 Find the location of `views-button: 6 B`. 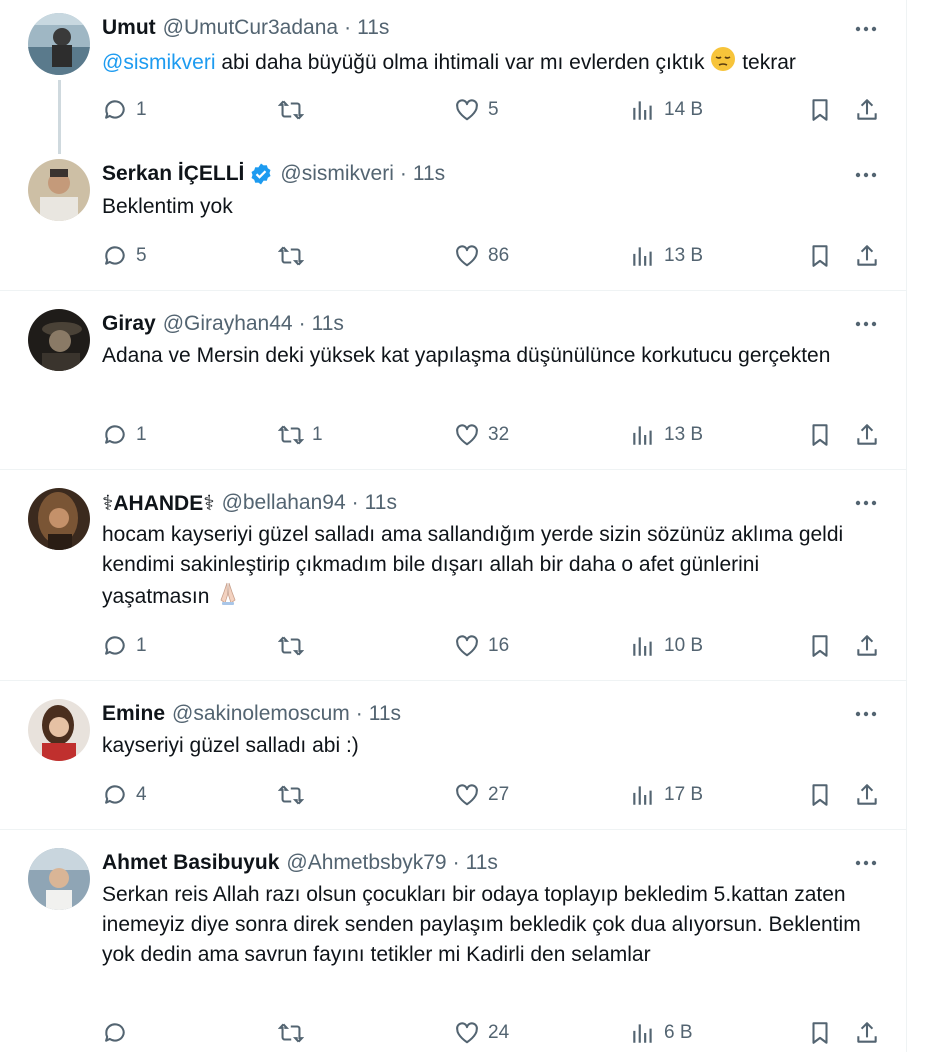

views-button: 6 B is located at coordinates (661, 1033).